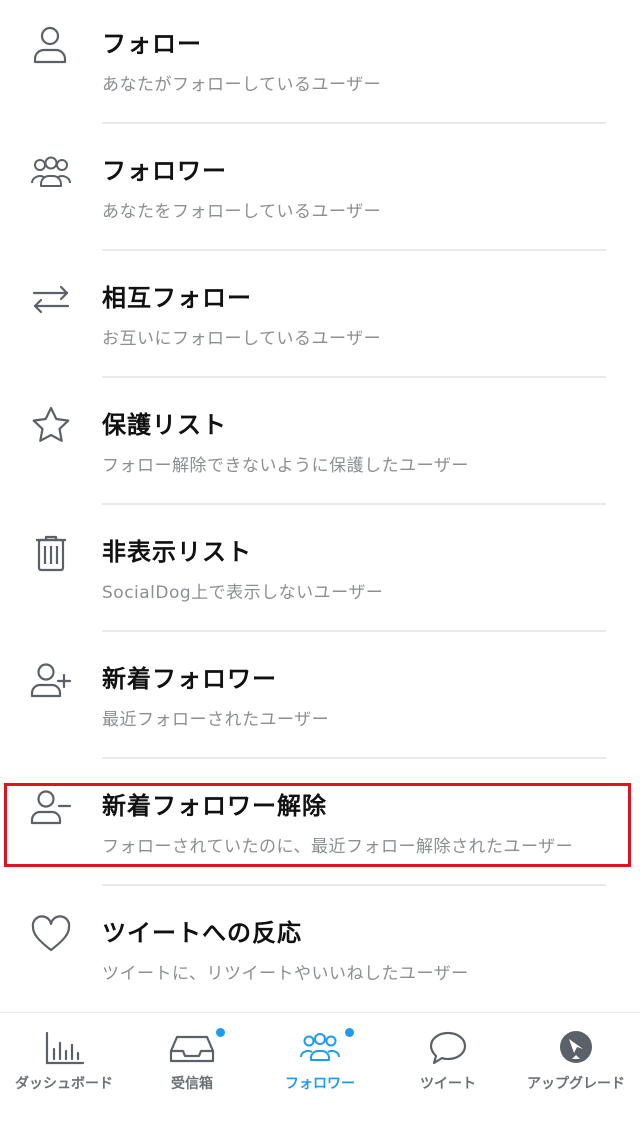  What do you see at coordinates (448, 1084) in the screenshot?
I see `tab-label: ツイート` at bounding box center [448, 1084].